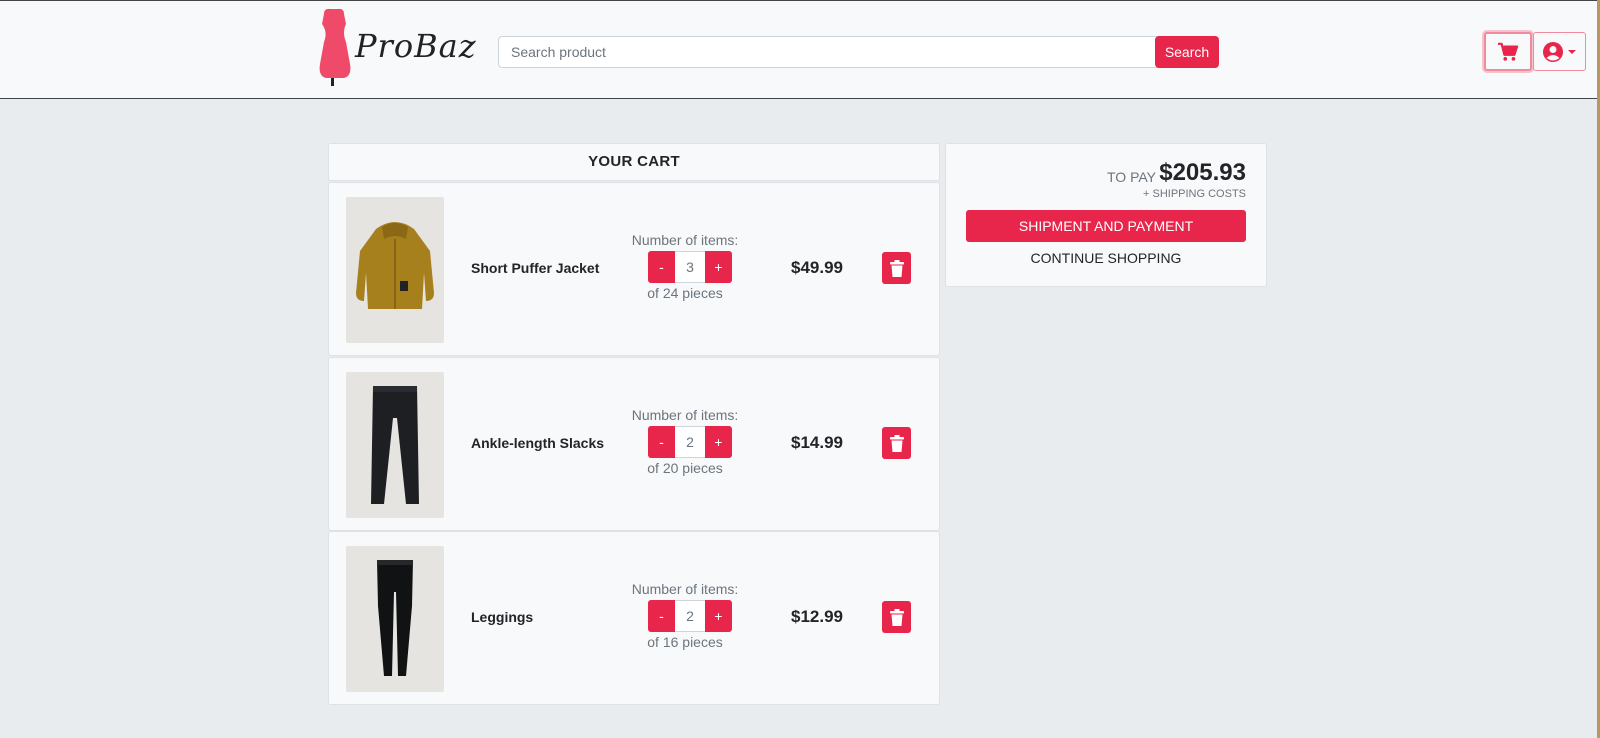 The width and height of the screenshot is (1600, 738). Describe the element at coordinates (395, 270) in the screenshot. I see `jacket-image` at that location.